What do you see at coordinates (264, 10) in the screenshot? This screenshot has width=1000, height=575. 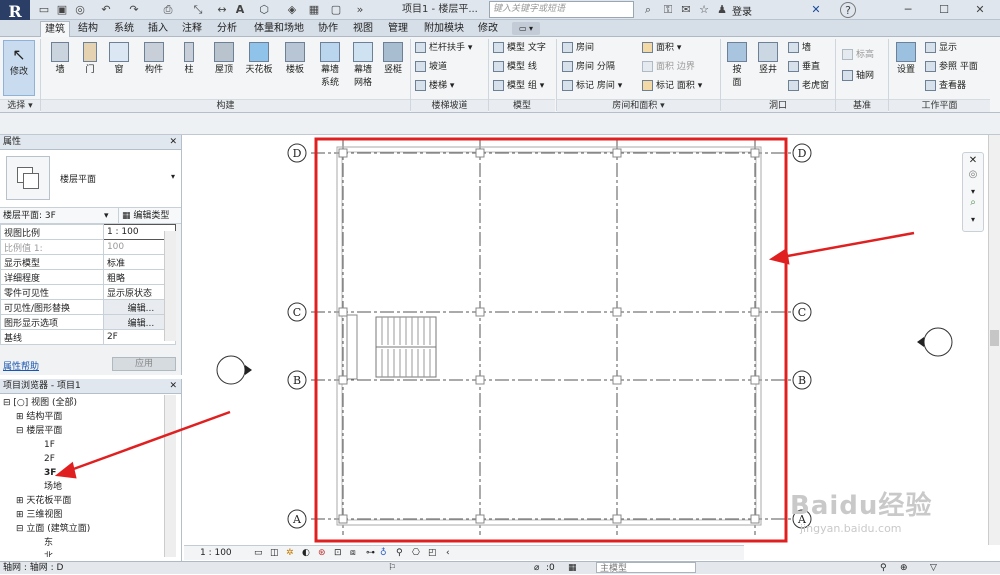 I see `3d-view-icon: ⬡` at bounding box center [264, 10].